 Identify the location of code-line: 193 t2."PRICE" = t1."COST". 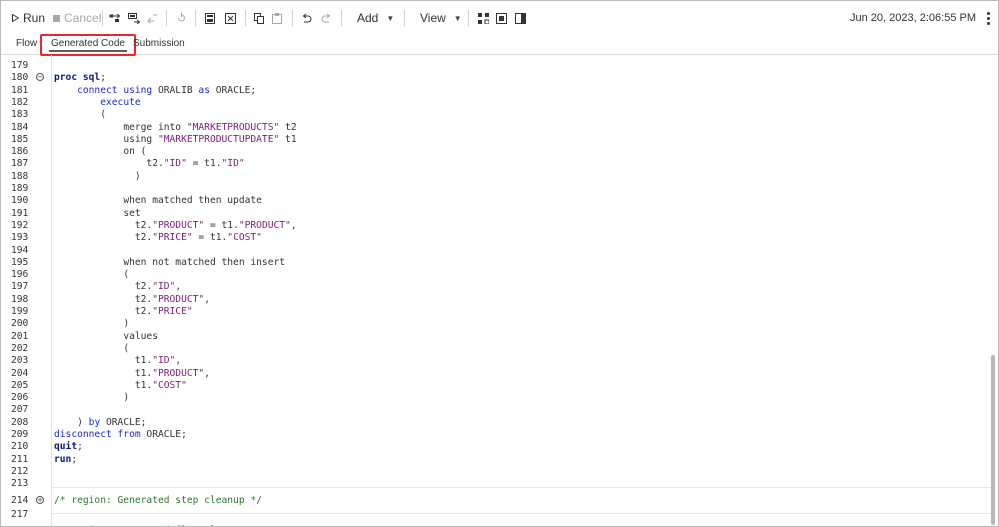
(496, 238).